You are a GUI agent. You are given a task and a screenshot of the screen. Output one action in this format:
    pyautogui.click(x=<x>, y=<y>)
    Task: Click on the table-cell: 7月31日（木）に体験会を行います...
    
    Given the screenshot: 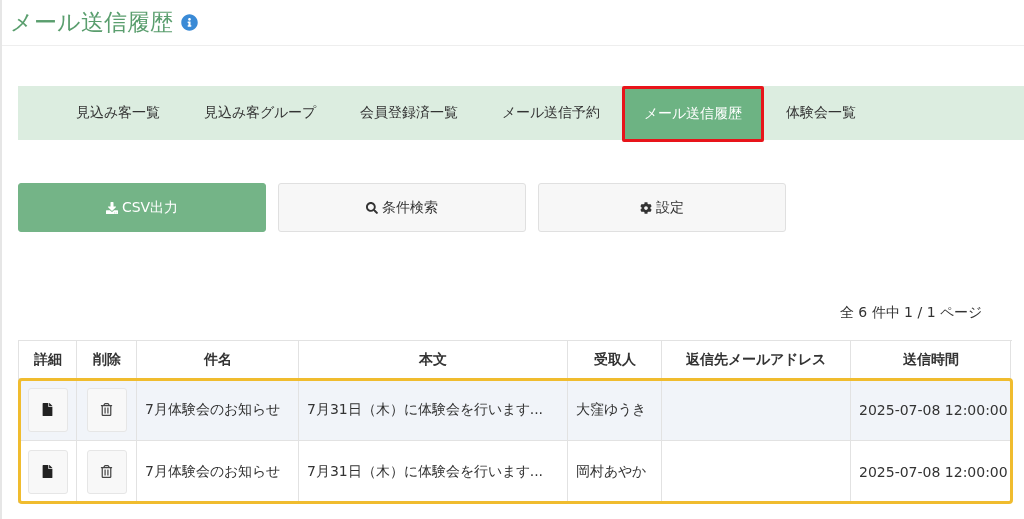 What is the action you would take?
    pyautogui.click(x=433, y=472)
    